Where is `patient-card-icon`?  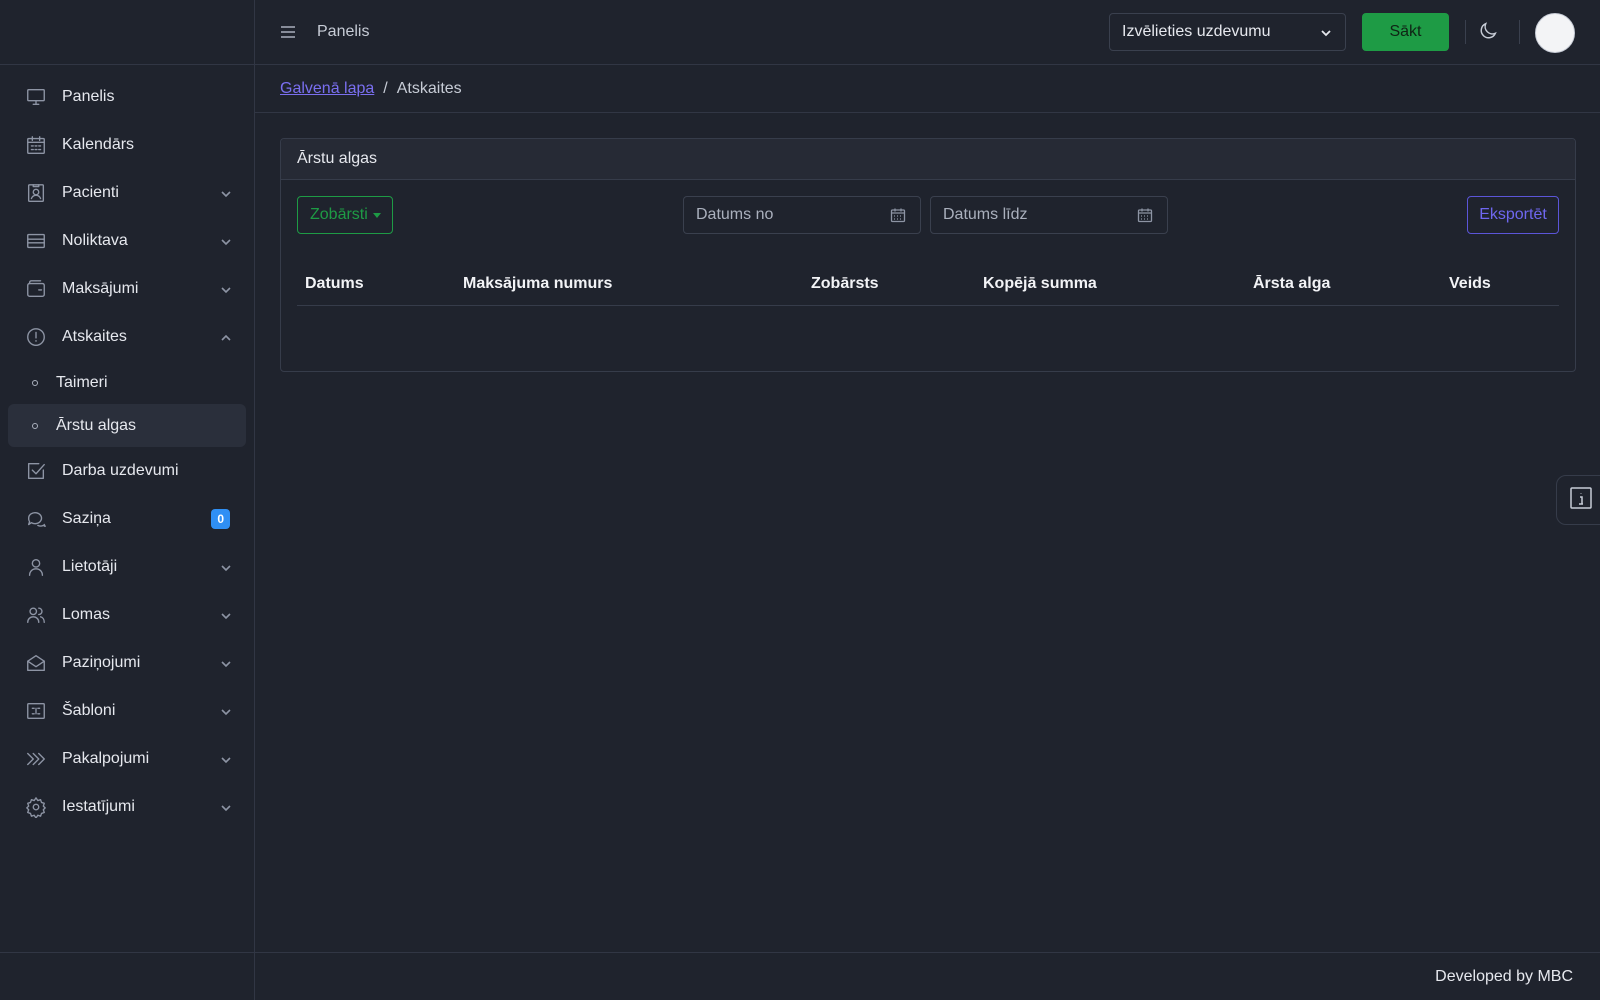 patient-card-icon is located at coordinates (36, 193).